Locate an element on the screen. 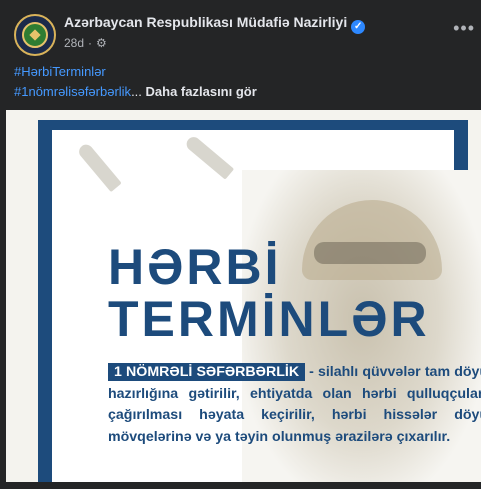 The width and height of the screenshot is (481, 489). ministry-emblem-icon is located at coordinates (35, 35).